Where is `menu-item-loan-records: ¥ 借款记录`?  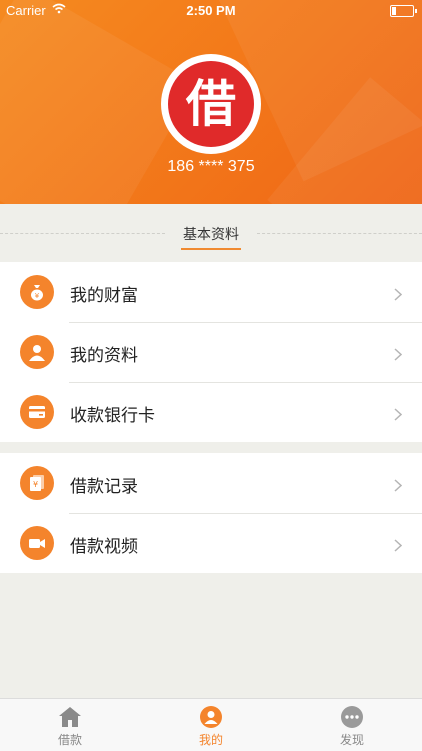 menu-item-loan-records: ¥ 借款记录 is located at coordinates (211, 483).